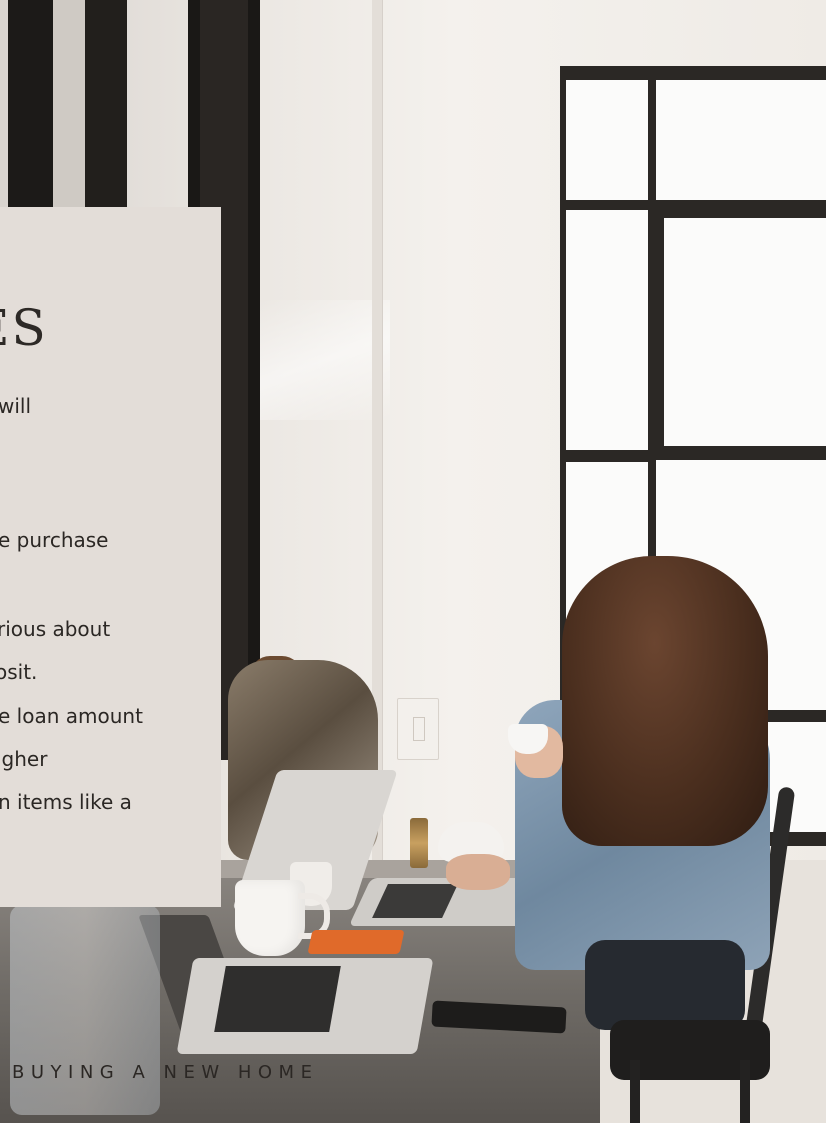 Image resolution: width=826 pixels, height=1123 pixels. I want to click on woman-hand, so click(478, 872).